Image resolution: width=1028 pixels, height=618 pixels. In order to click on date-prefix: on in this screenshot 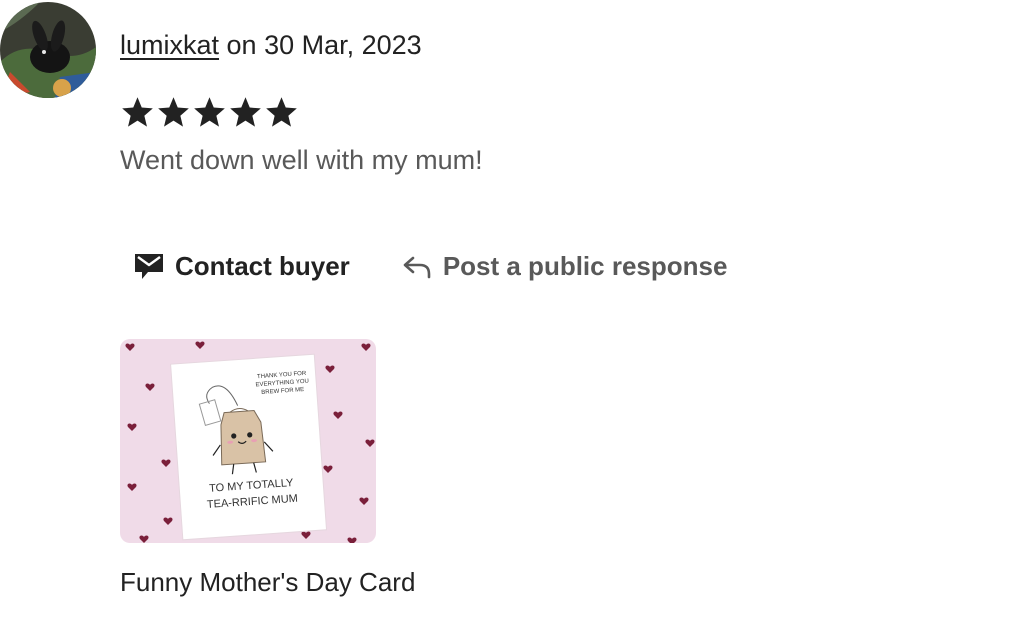, I will do `click(242, 45)`.